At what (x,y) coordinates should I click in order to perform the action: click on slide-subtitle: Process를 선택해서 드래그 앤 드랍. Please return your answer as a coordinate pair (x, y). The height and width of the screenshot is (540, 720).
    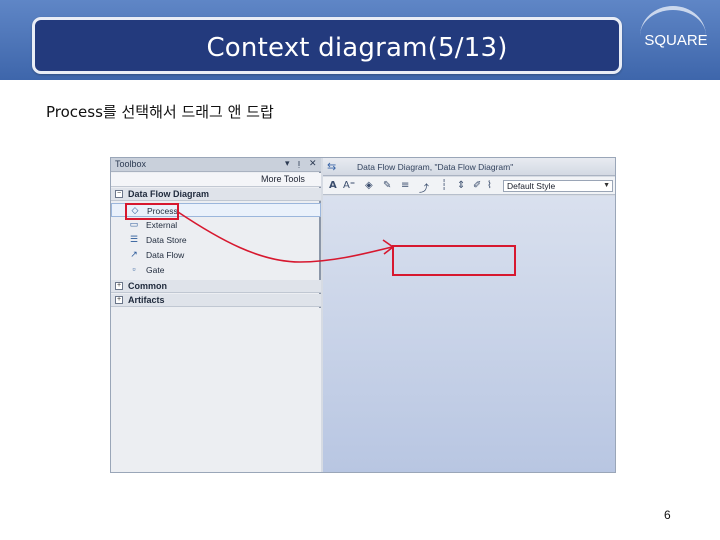
    Looking at the image, I should click on (160, 112).